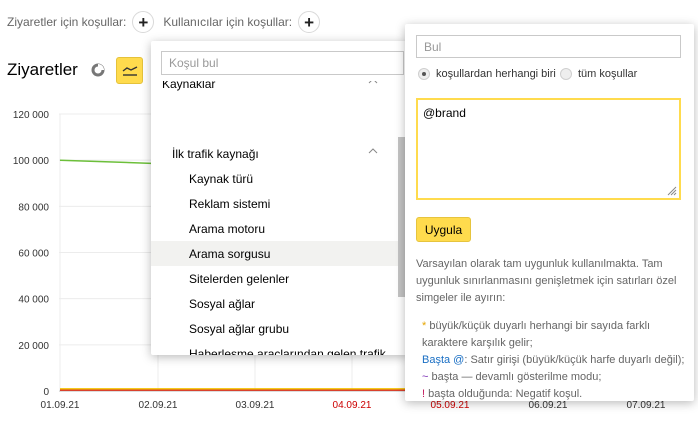  What do you see at coordinates (255, 405) in the screenshot?
I see `x-tick-label: 03.09.21` at bounding box center [255, 405].